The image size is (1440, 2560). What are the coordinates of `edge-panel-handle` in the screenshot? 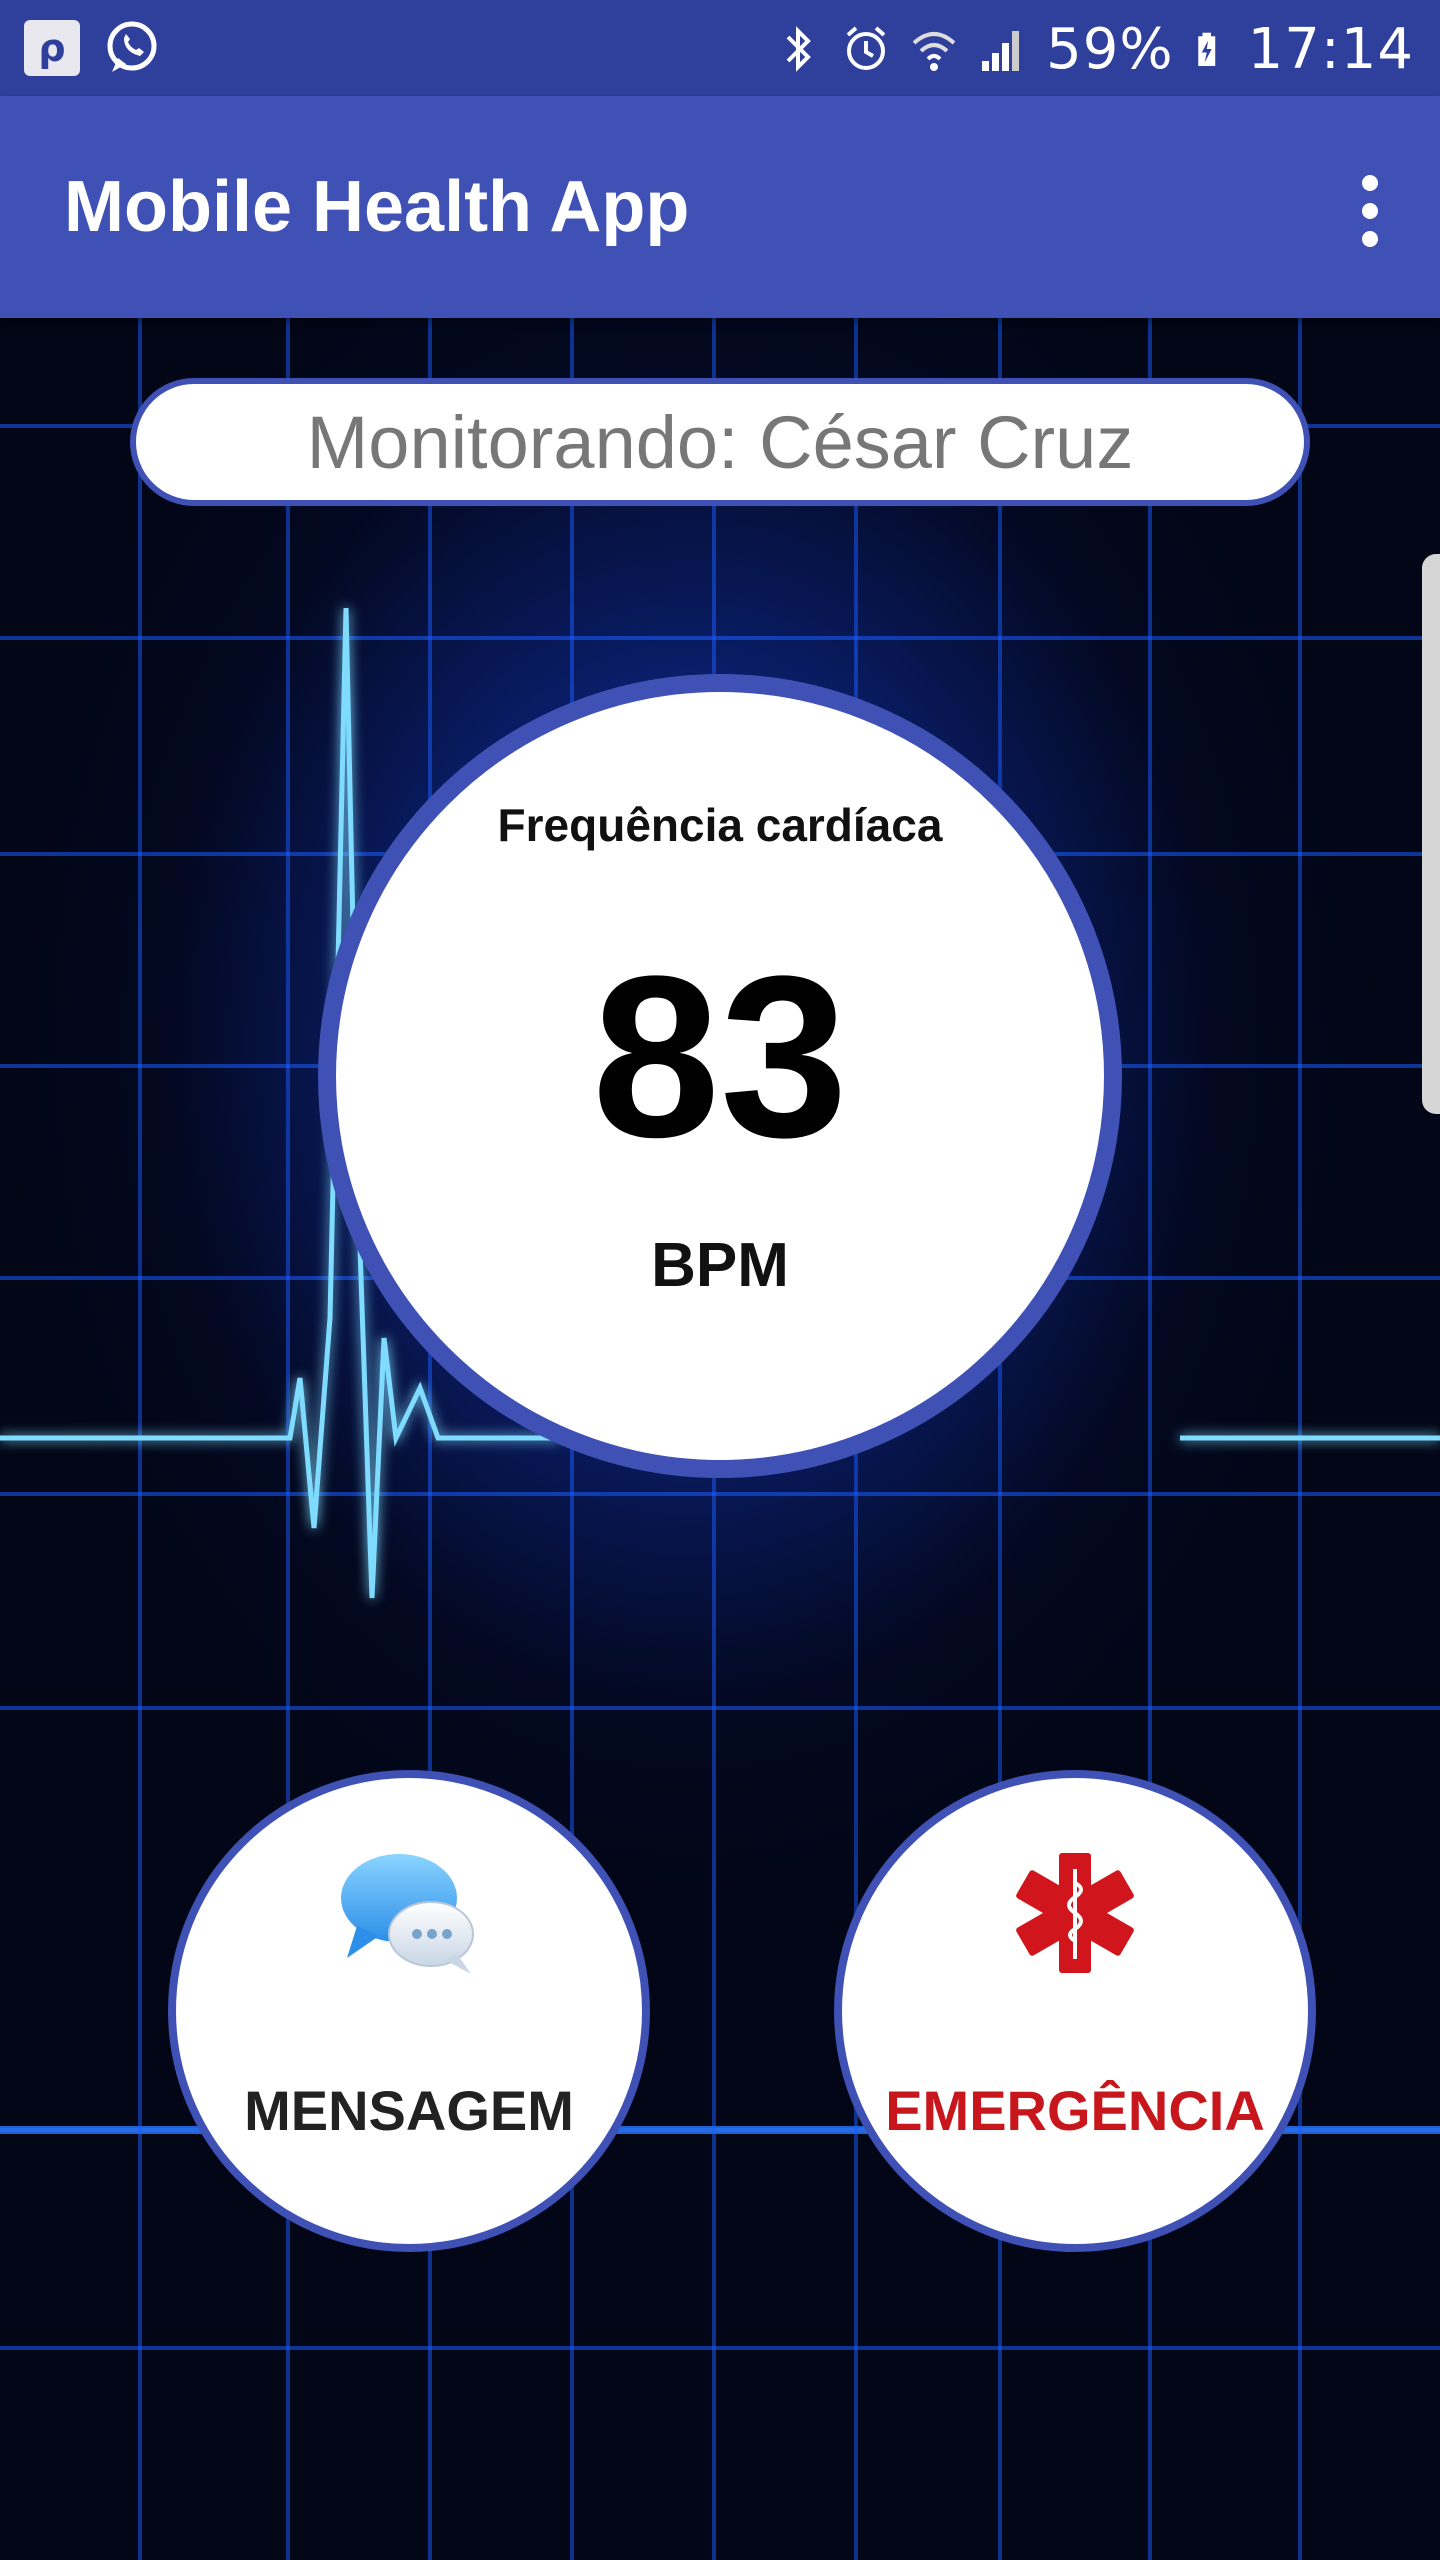 It's located at (1431, 834).